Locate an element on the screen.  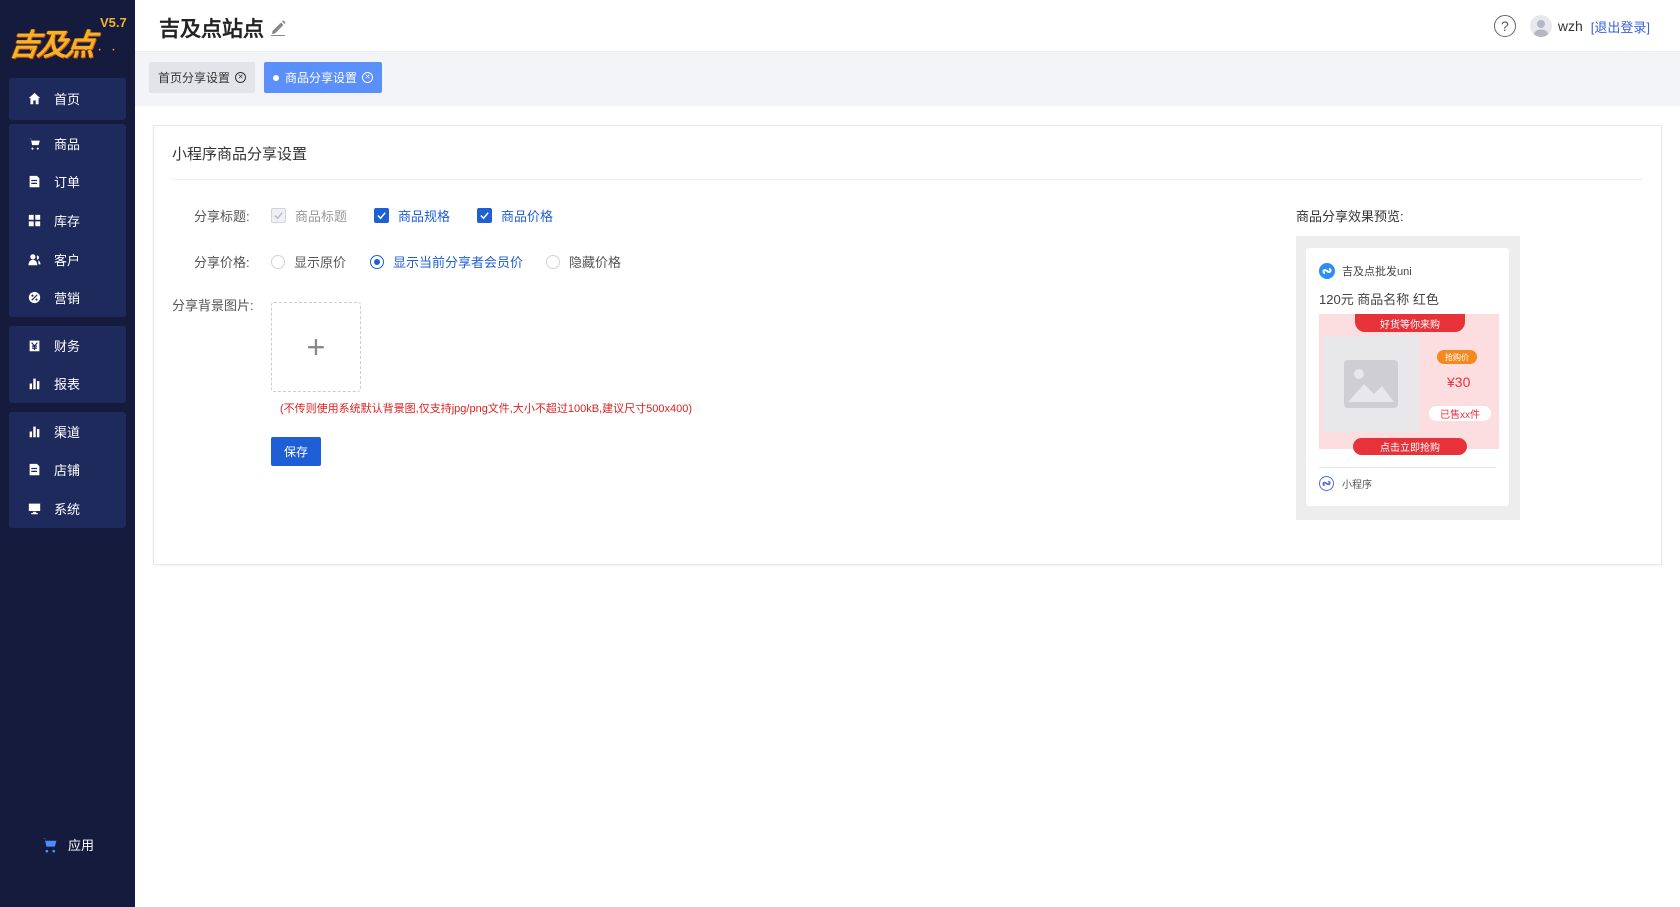
percent-icon is located at coordinates (34, 298).